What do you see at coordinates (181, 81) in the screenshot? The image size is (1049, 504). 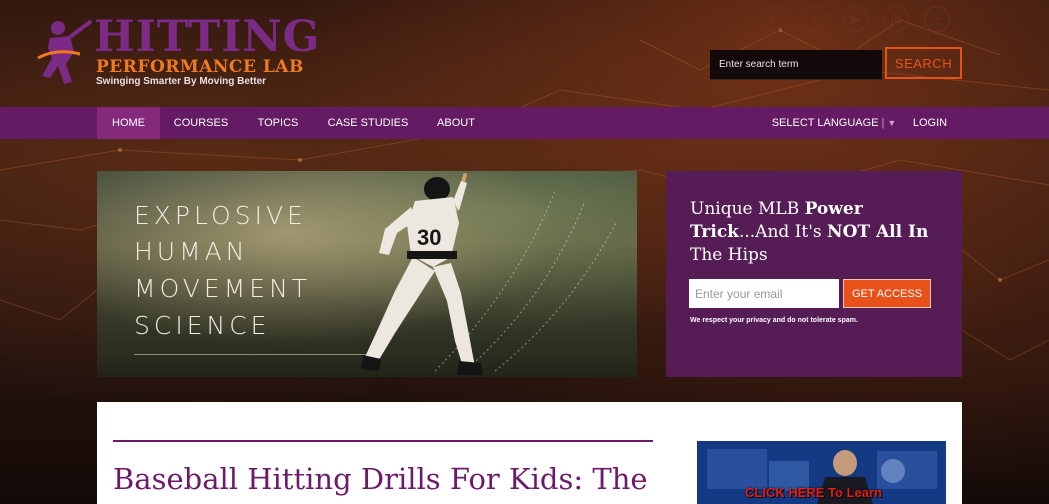 I see `logo-tagline: Swinging Smarter By Moving Better` at bounding box center [181, 81].